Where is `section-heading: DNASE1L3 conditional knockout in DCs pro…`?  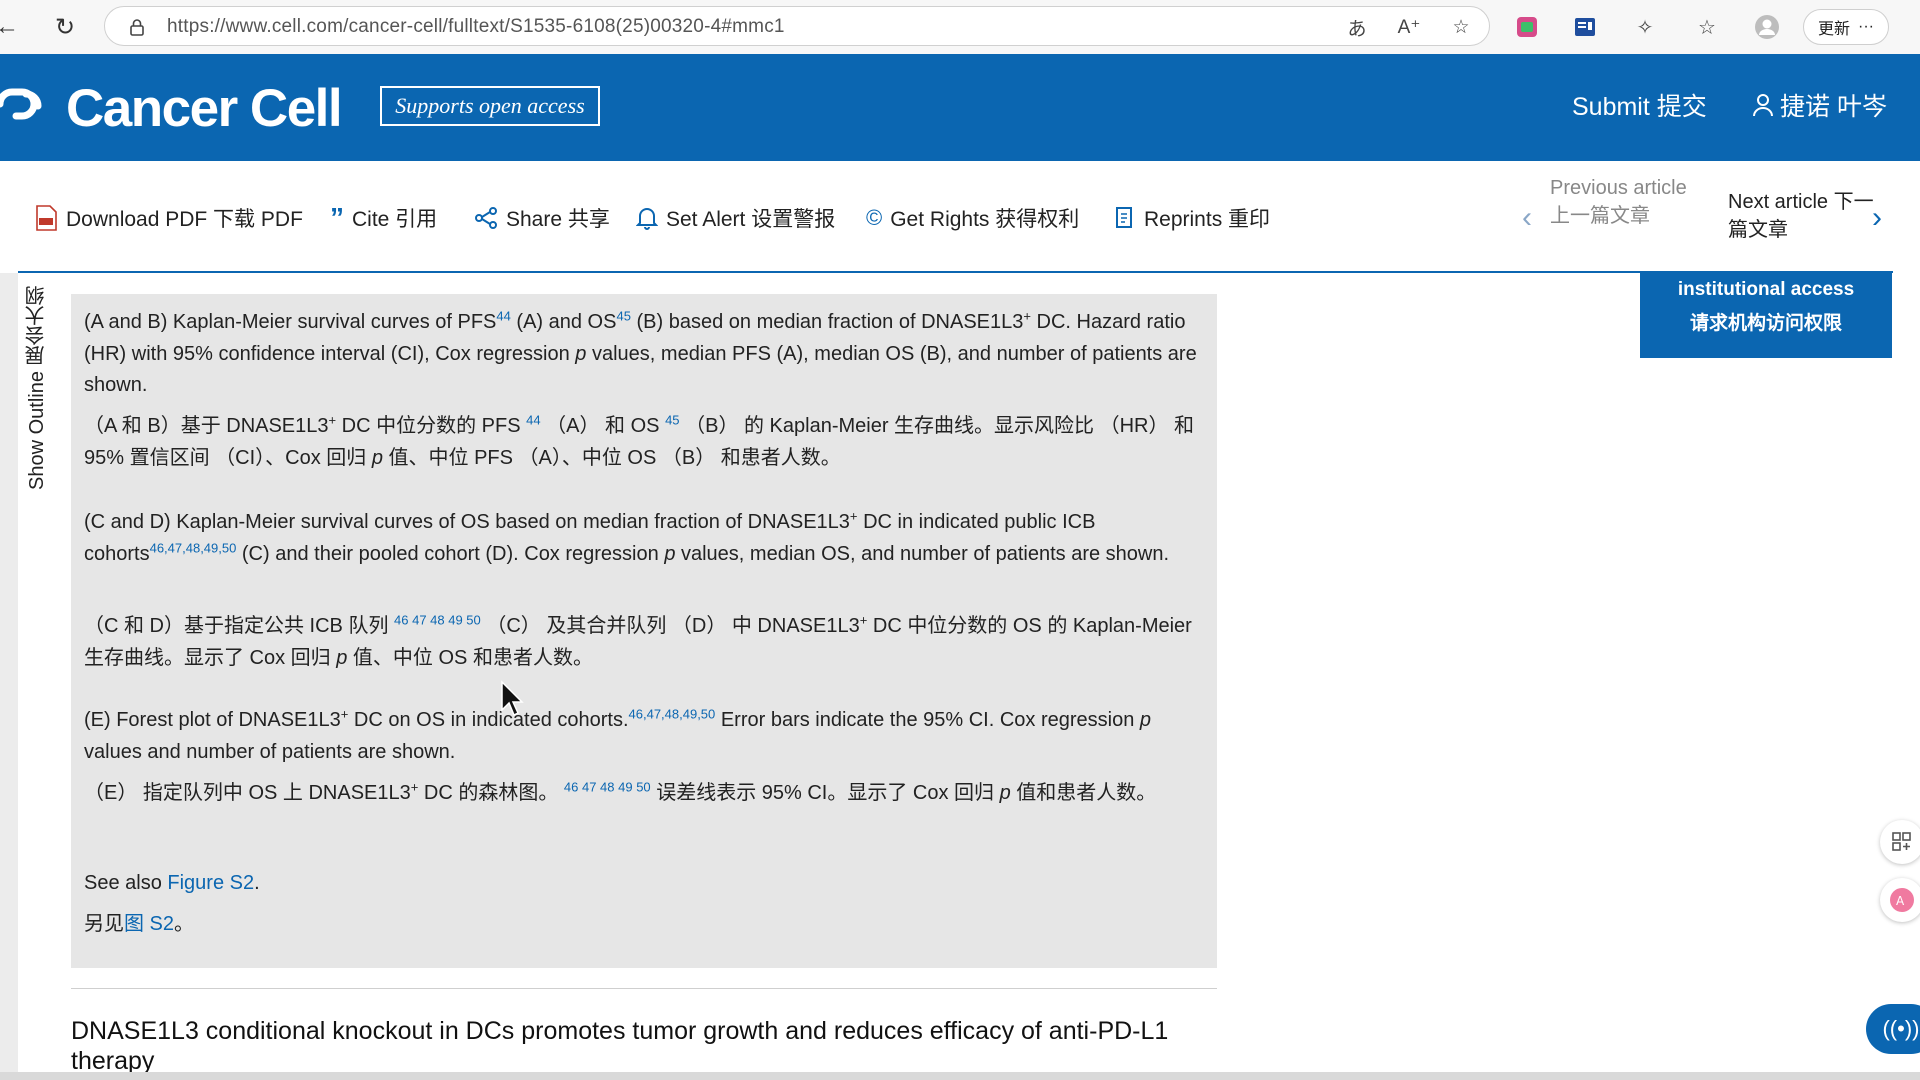 section-heading: DNASE1L3 conditional knockout in DCs pro… is located at coordinates (620, 1046).